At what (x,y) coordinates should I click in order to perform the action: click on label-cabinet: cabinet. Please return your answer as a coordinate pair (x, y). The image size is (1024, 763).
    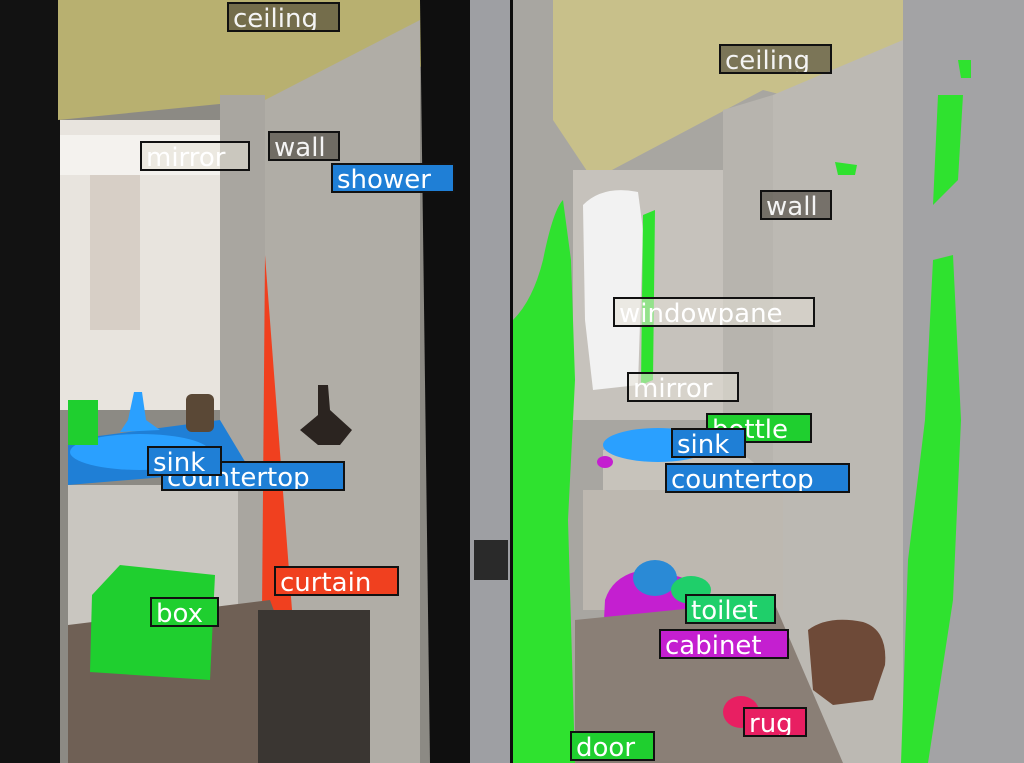
    Looking at the image, I should click on (724, 644).